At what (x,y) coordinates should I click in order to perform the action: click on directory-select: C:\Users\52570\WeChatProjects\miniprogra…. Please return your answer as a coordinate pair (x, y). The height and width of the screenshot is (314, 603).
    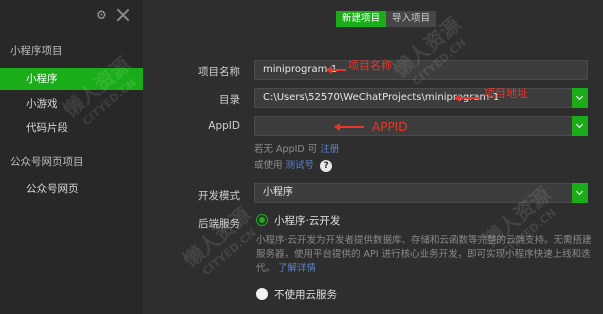
    Looking at the image, I should click on (421, 98).